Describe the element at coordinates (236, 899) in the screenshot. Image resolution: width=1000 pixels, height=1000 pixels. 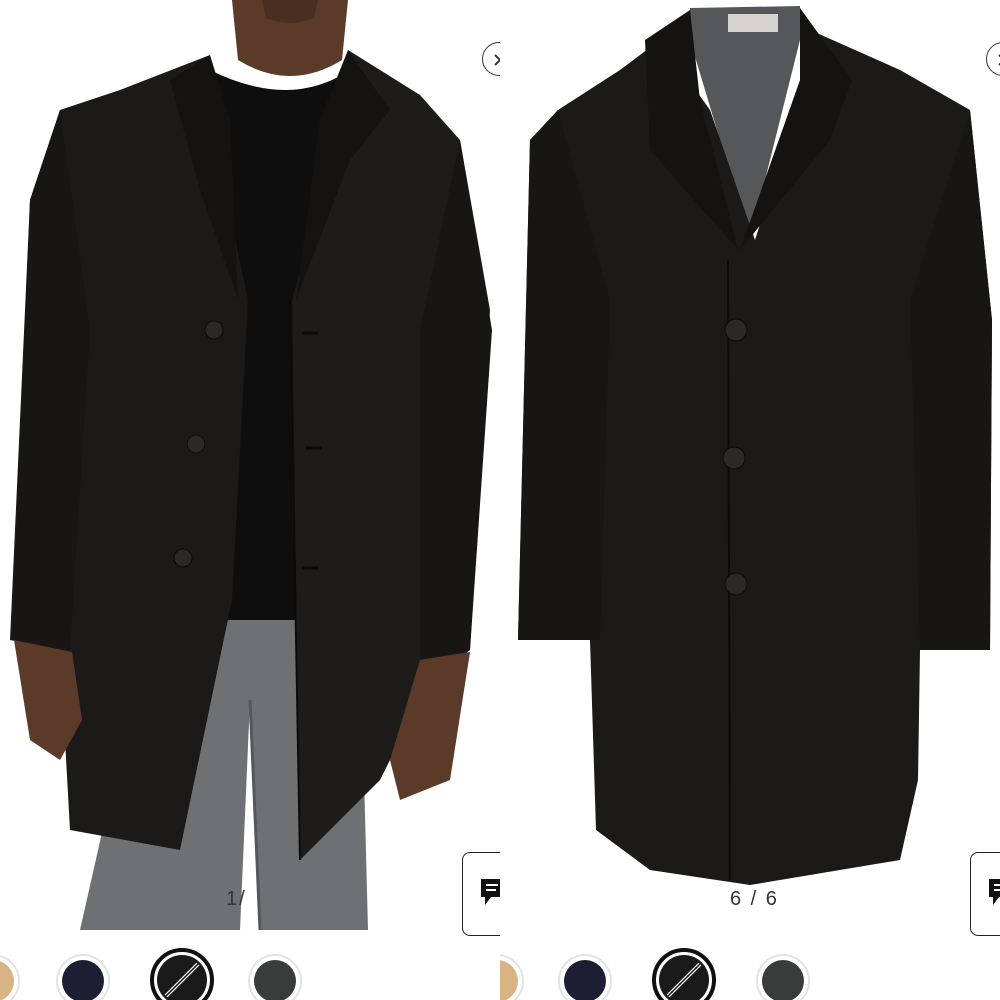
I see `image-counter: 1/` at that location.